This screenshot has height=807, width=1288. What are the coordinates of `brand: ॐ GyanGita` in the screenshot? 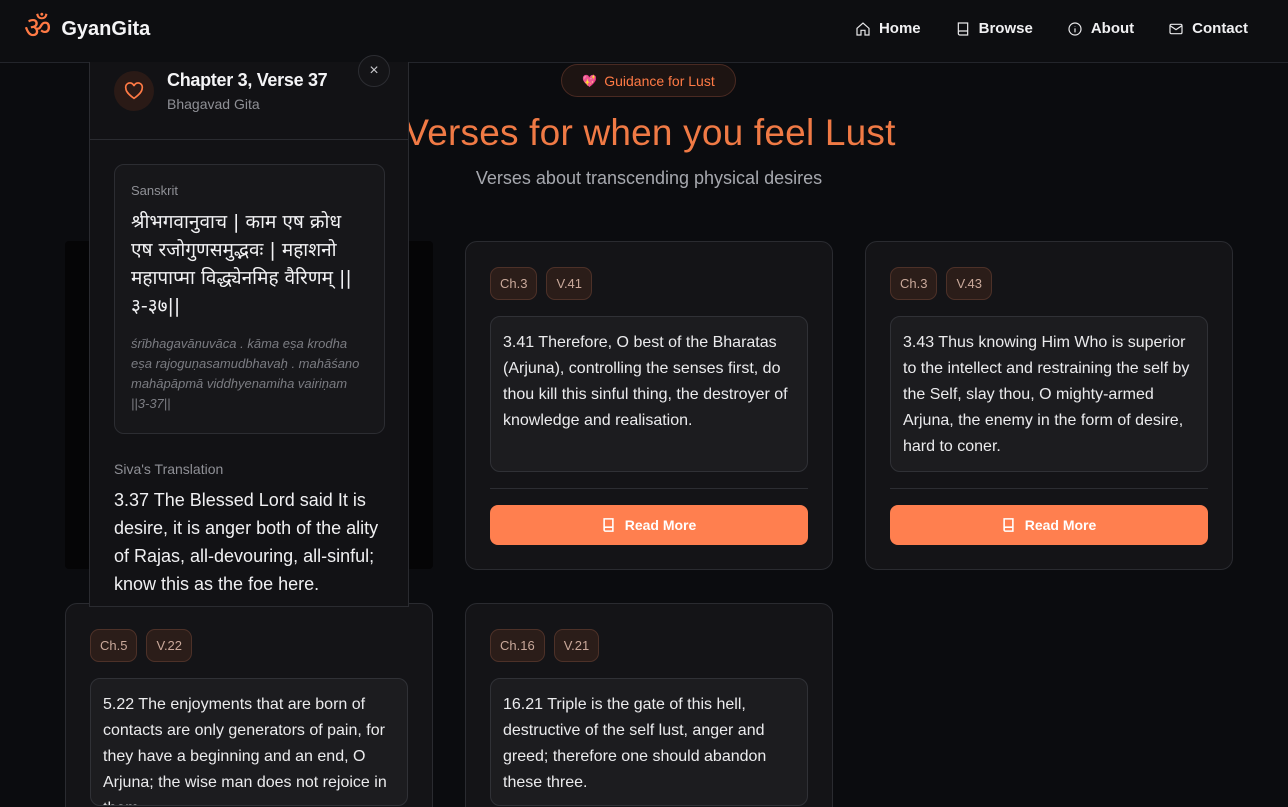 It's located at (87, 29).